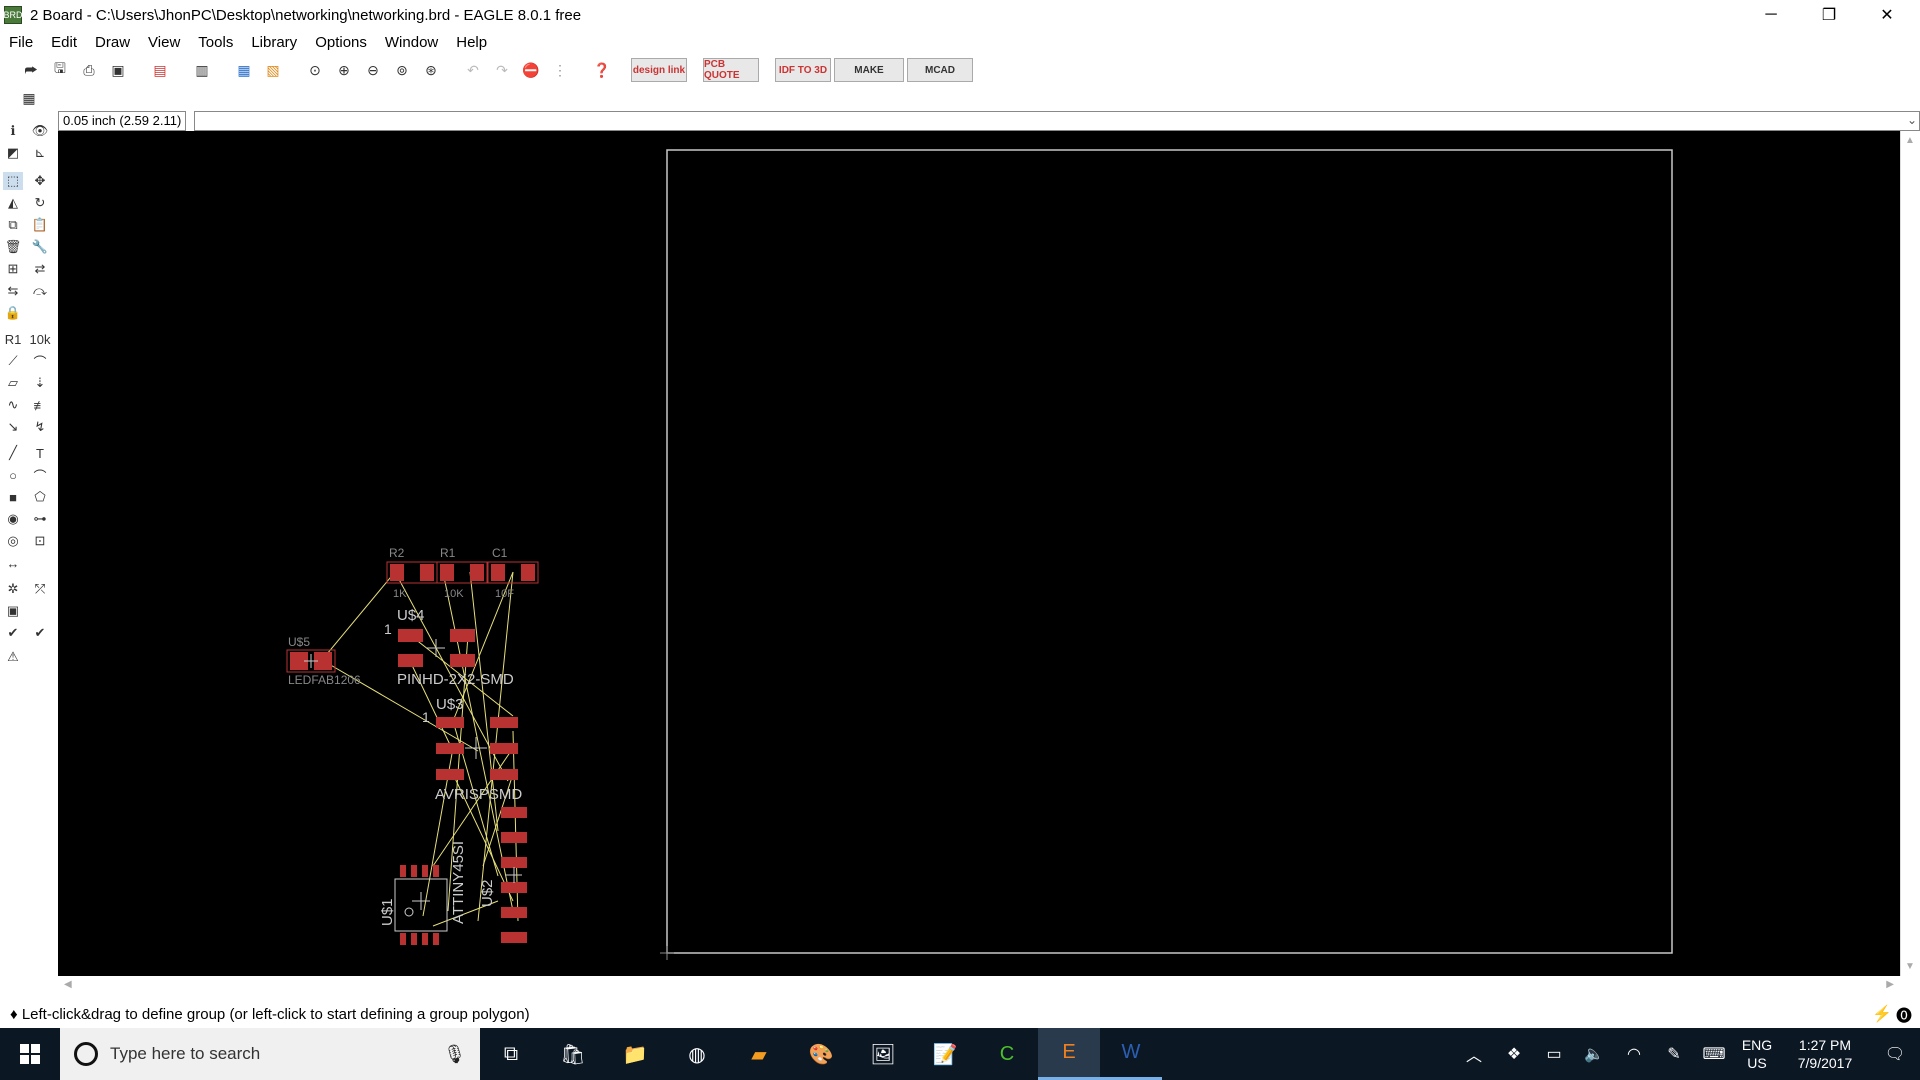 This screenshot has height=1080, width=1920. What do you see at coordinates (1771, 15) in the screenshot?
I see `minimize-button: ─` at bounding box center [1771, 15].